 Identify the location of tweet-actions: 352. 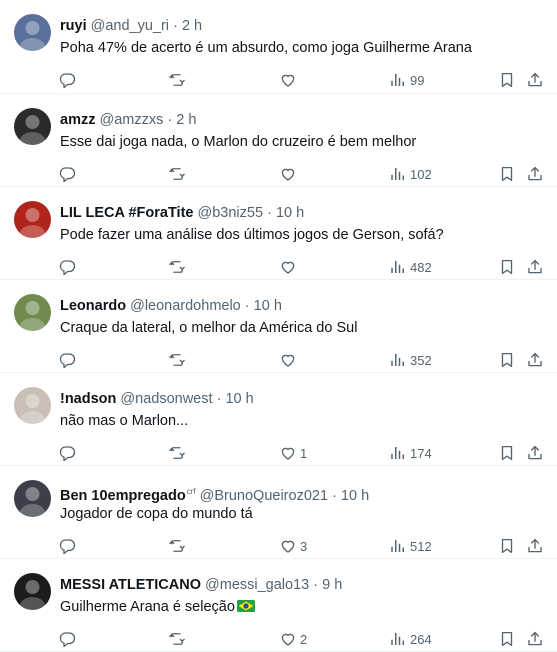
(278, 360).